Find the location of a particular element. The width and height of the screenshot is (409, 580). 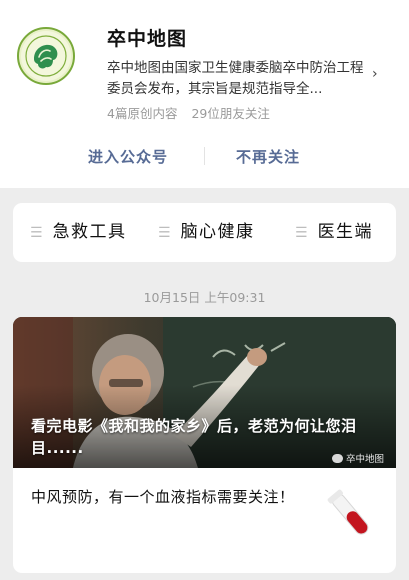

unfollow-button: 不再关注 is located at coordinates (268, 156).